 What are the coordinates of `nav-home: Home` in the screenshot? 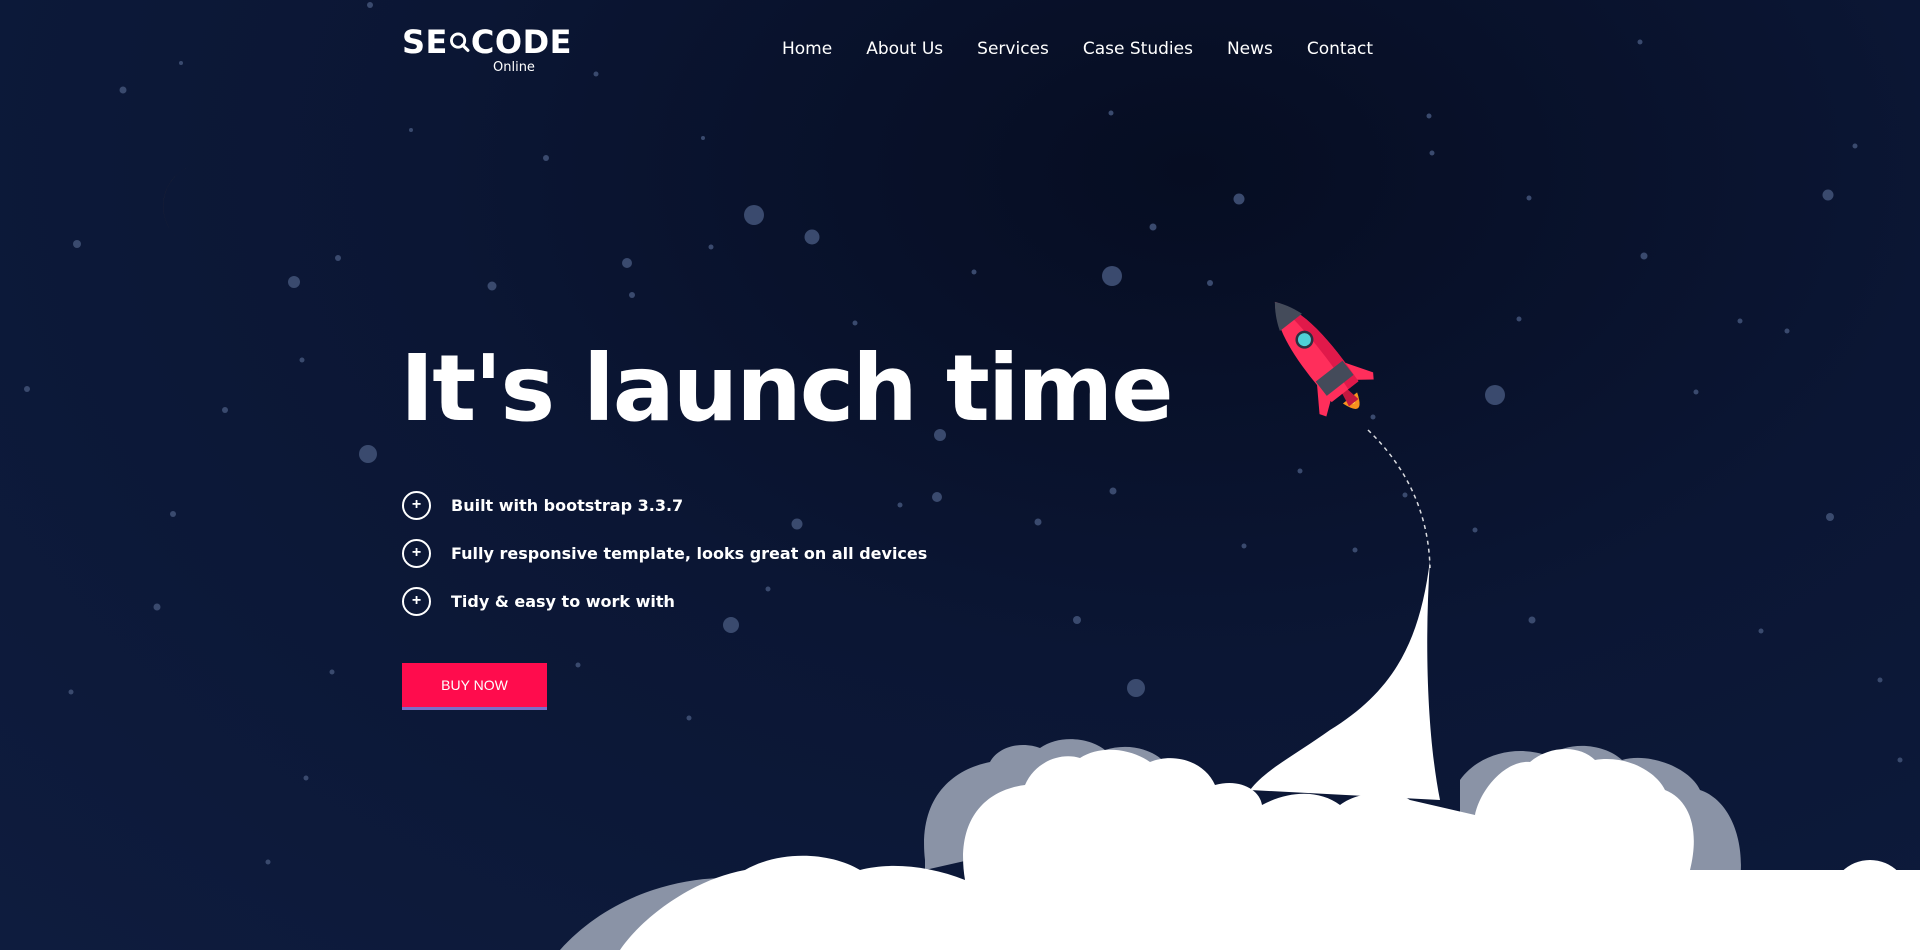 It's located at (807, 49).